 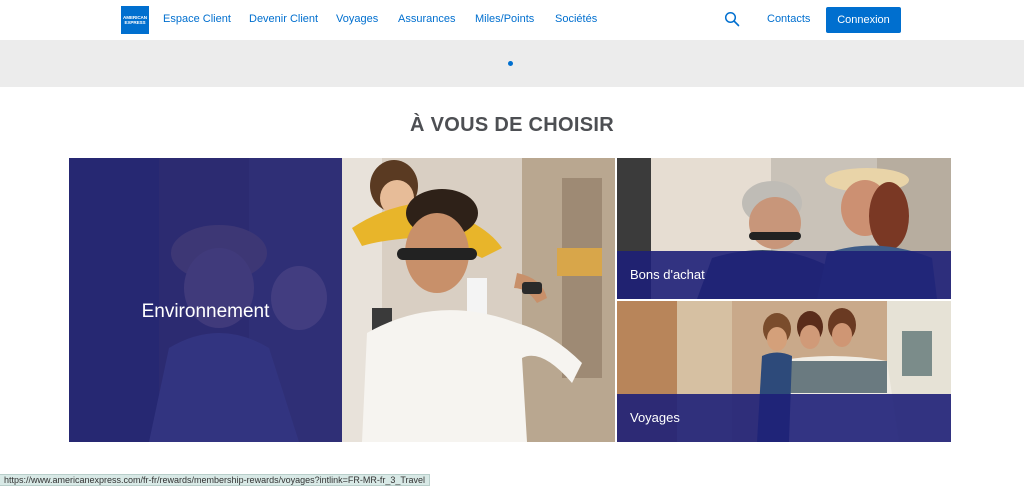 What do you see at coordinates (197, 19) in the screenshot?
I see `nav-espace-client: Espace Client` at bounding box center [197, 19].